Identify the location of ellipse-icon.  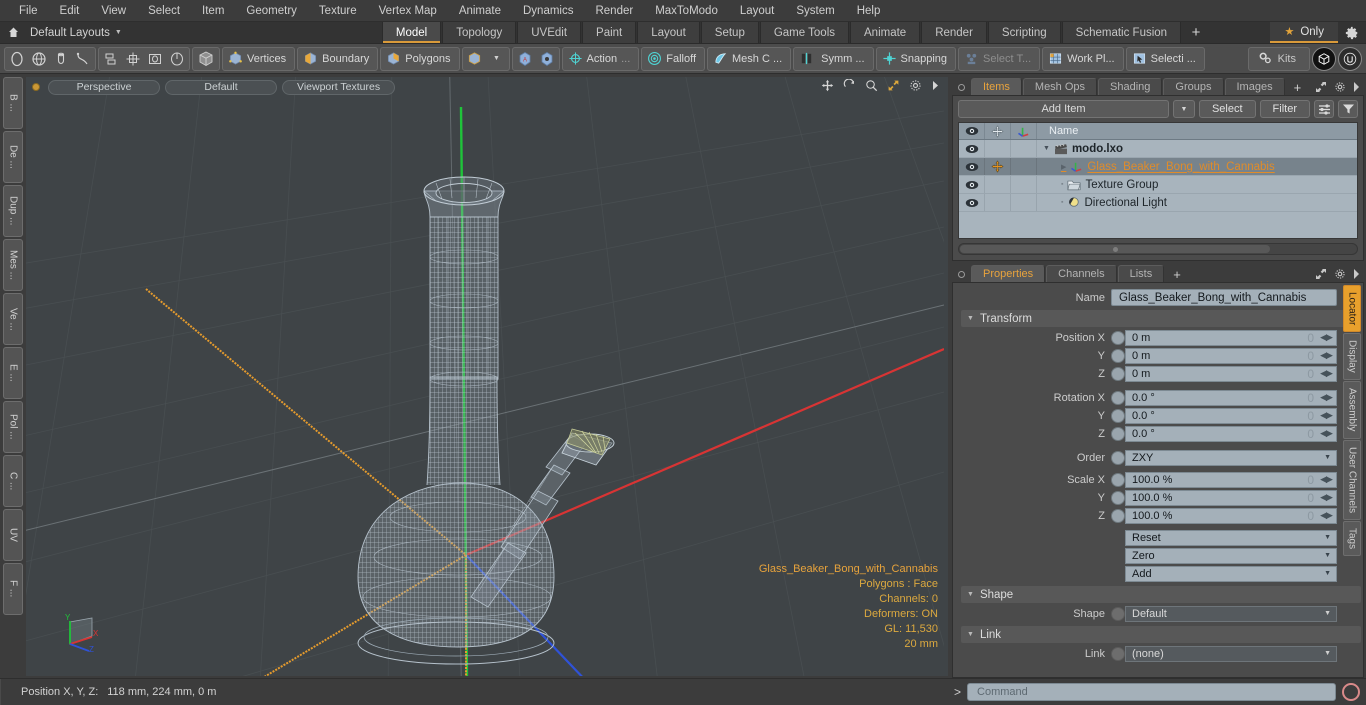
(17, 59).